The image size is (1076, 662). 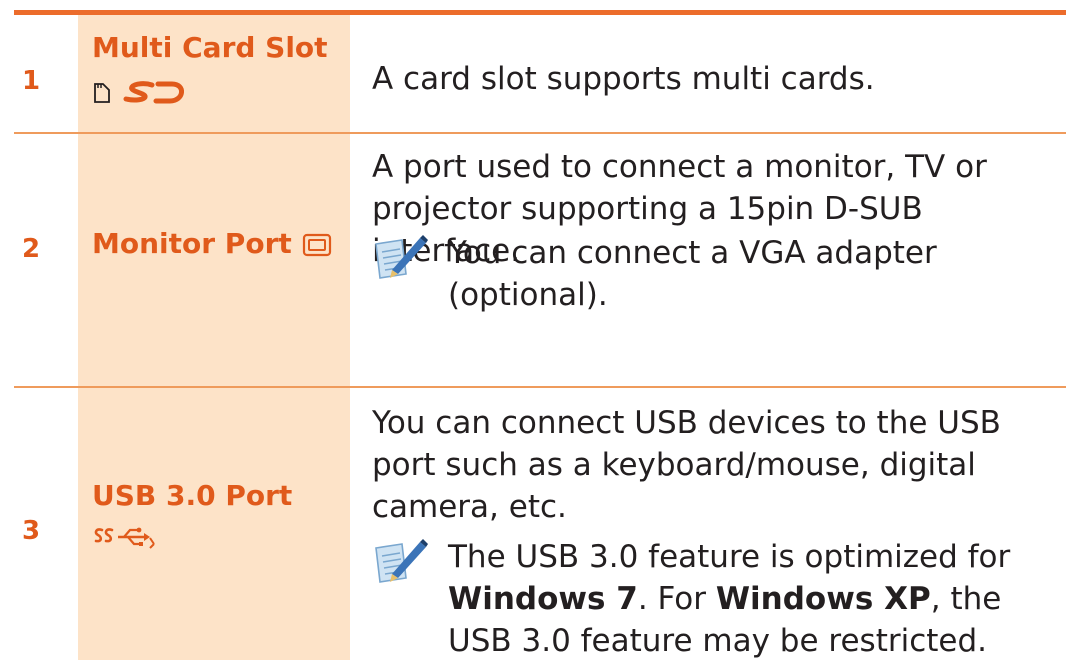 I want to click on row-label-text: Monitor Port, so click(x=192, y=243).